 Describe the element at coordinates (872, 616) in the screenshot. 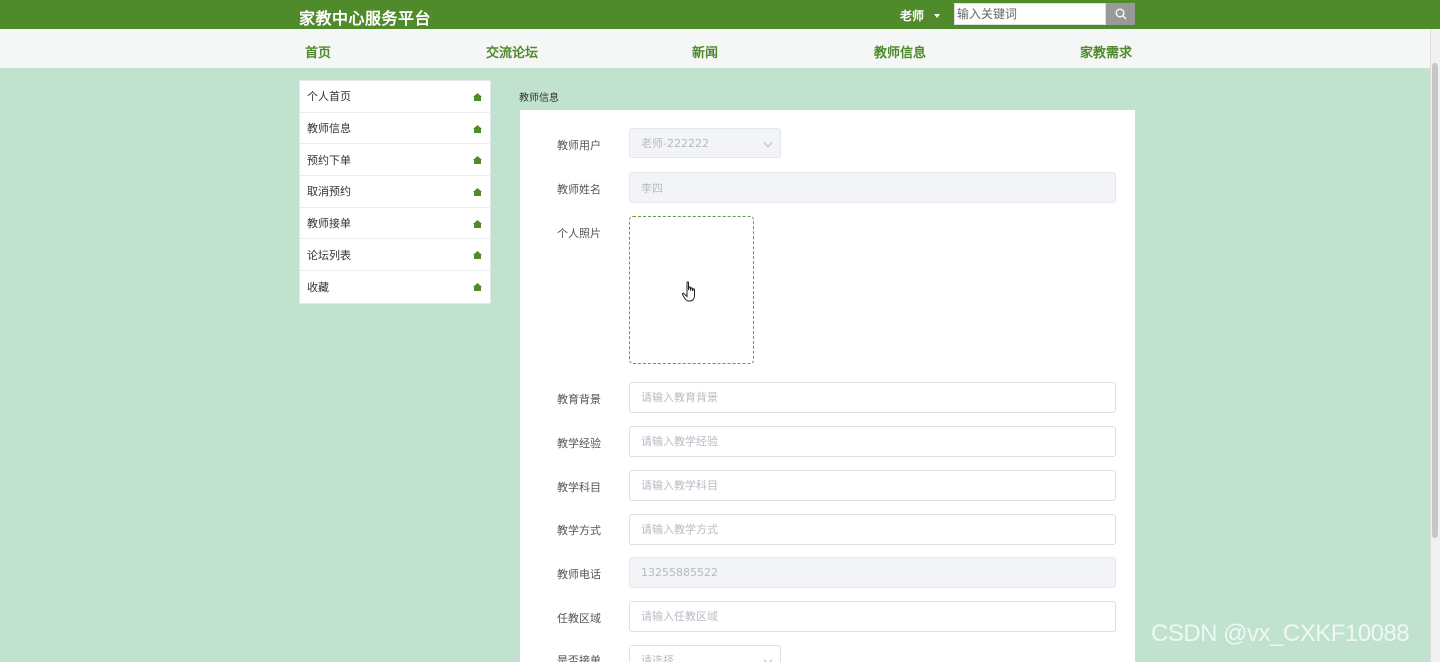

I see `area-field` at that location.